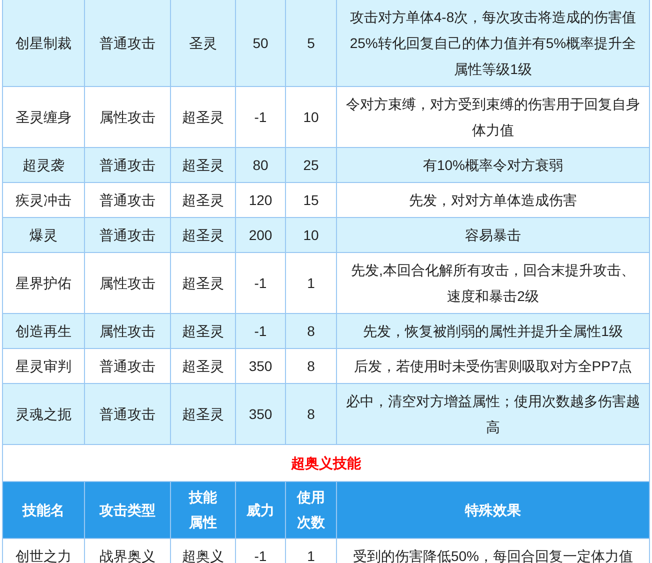 The height and width of the screenshot is (563, 652). I want to click on table-cell: 创造再生, so click(43, 331).